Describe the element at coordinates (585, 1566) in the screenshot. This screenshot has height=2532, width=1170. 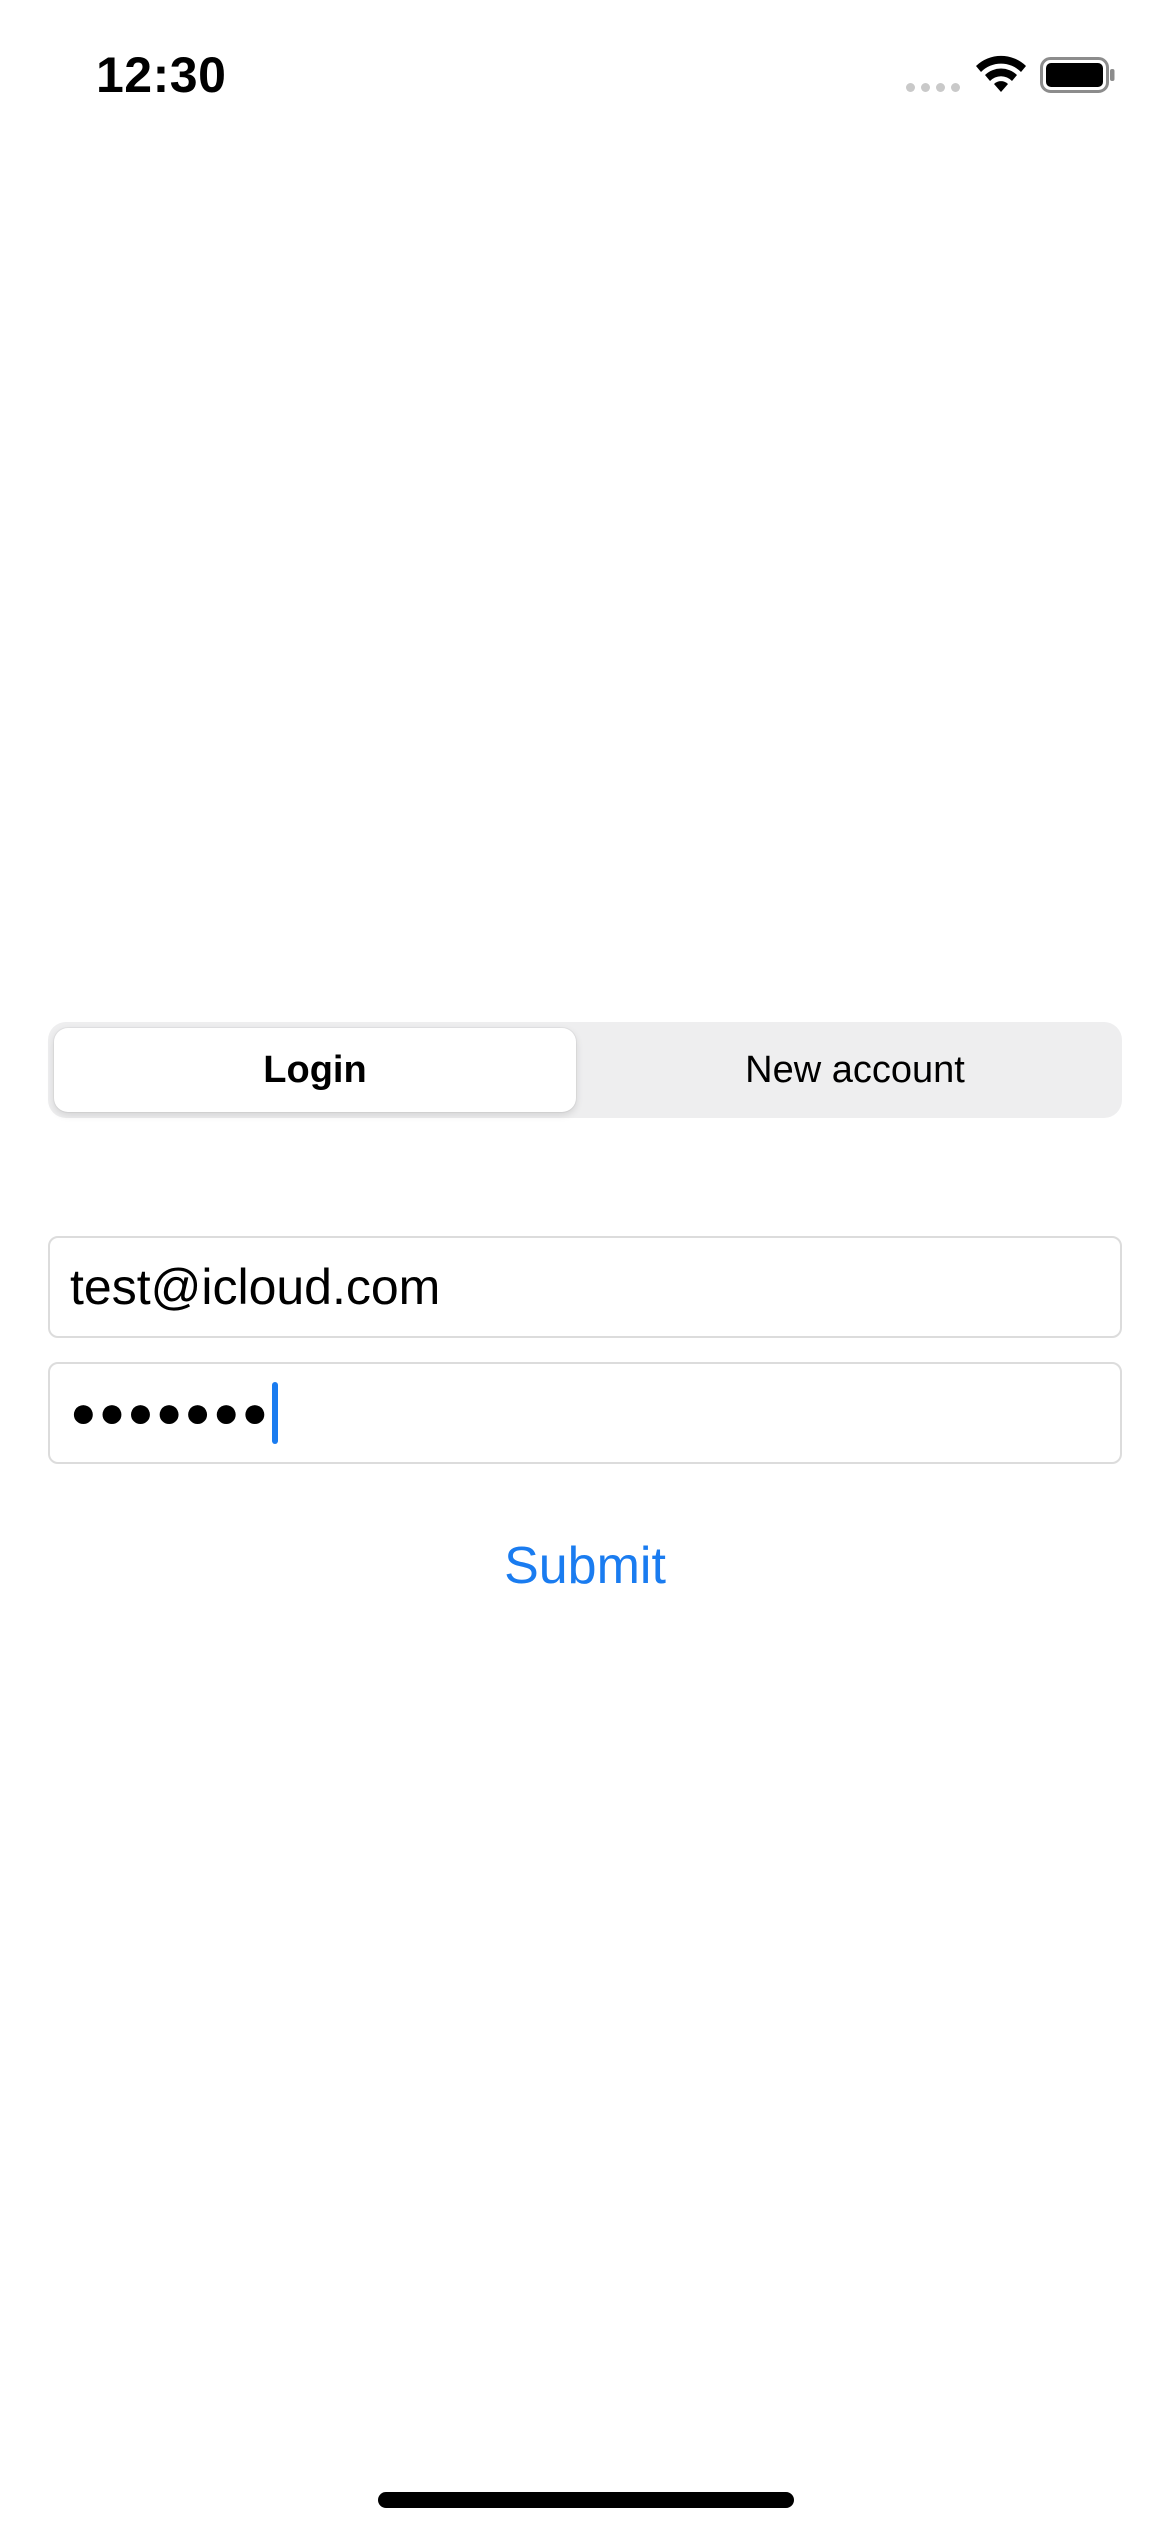
I see `submit-button: Submit` at that location.